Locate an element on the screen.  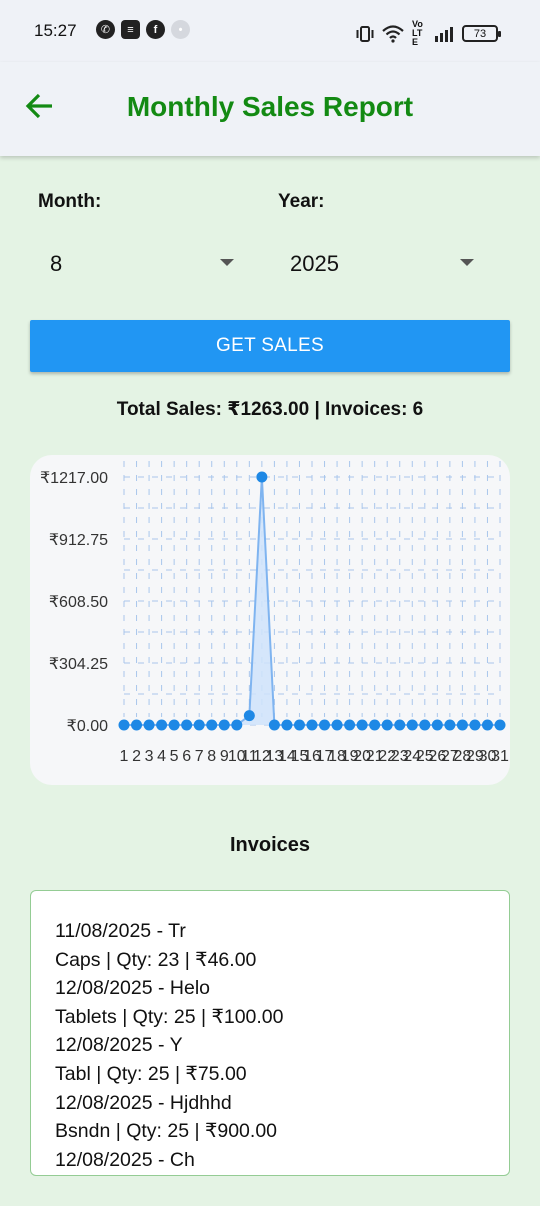
status-bar: 15:27 ✆ ≡ f • Vo LTE 73 is located at coordinates (270, 31).